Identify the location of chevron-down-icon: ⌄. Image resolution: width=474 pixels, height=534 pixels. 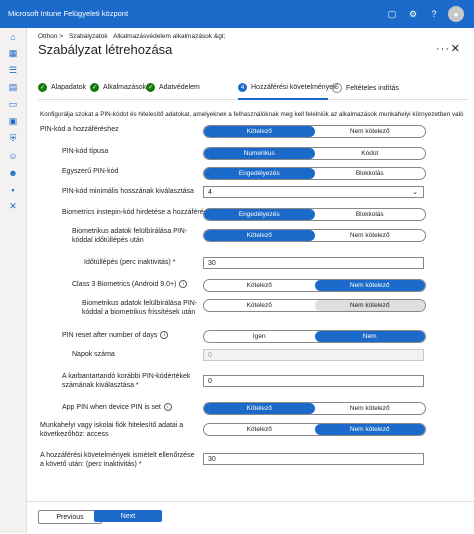
(415, 192).